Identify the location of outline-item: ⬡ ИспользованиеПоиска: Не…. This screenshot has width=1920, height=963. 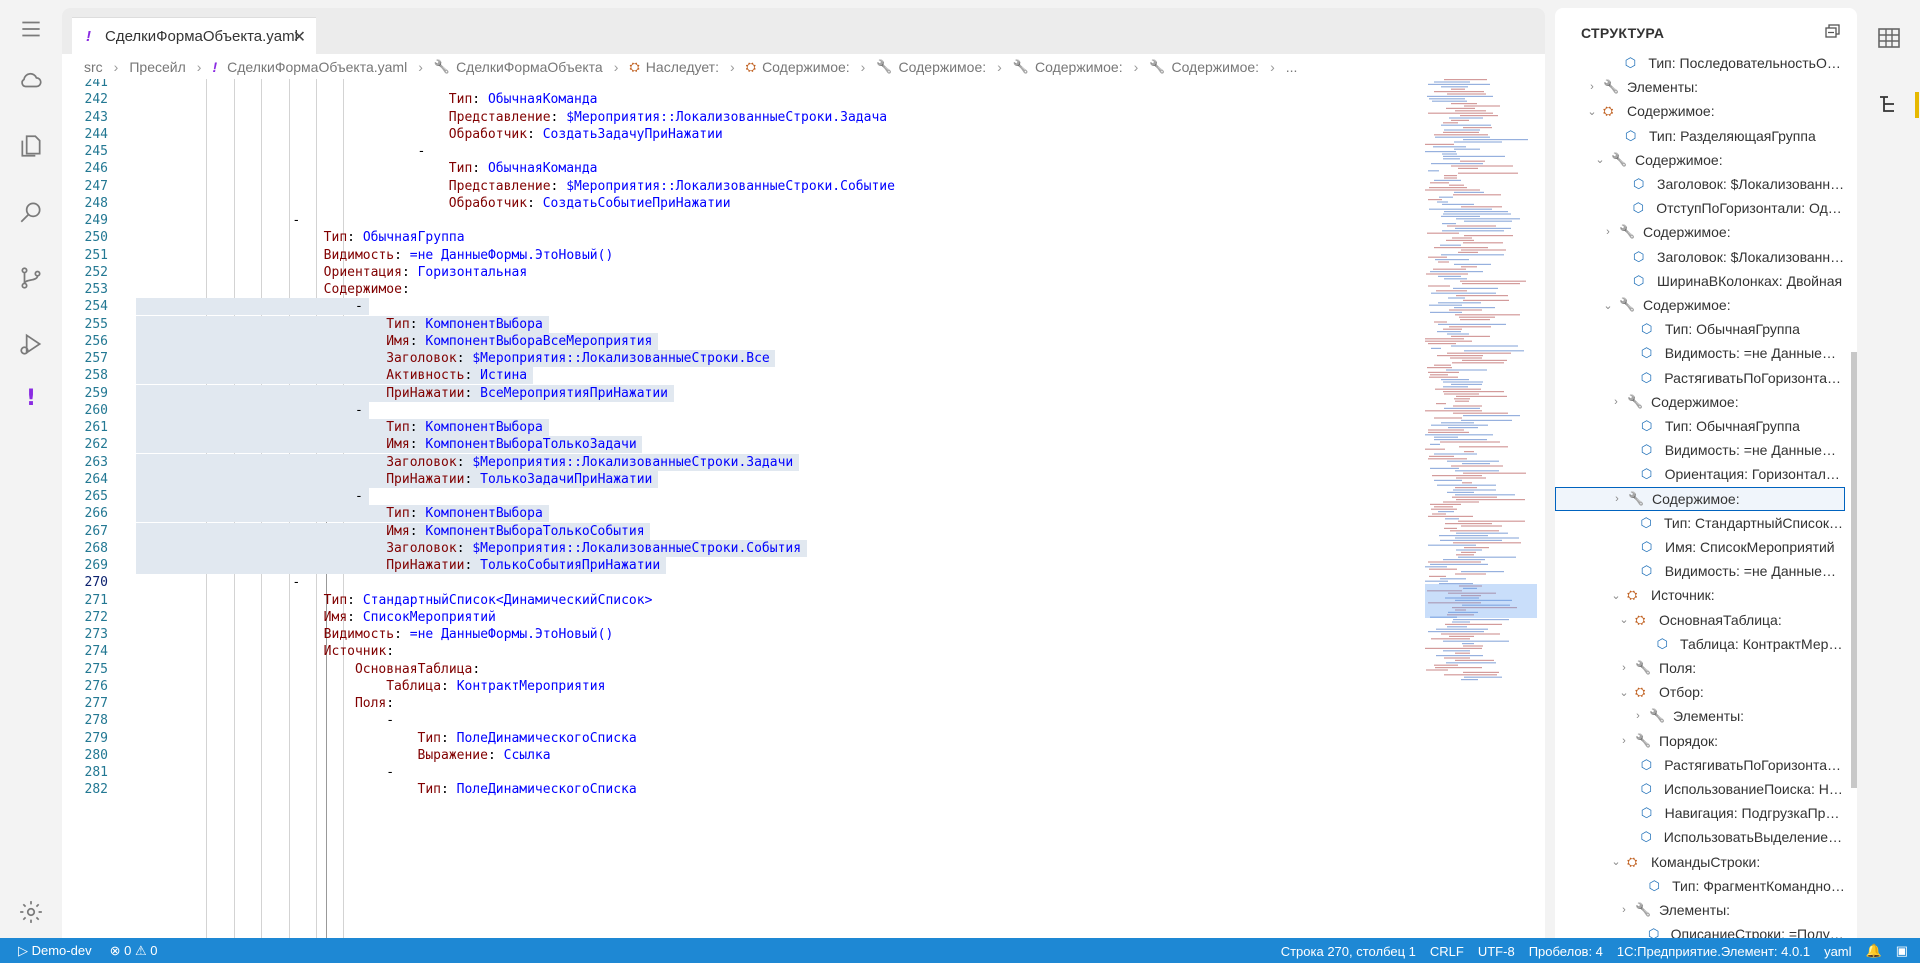
(1700, 789).